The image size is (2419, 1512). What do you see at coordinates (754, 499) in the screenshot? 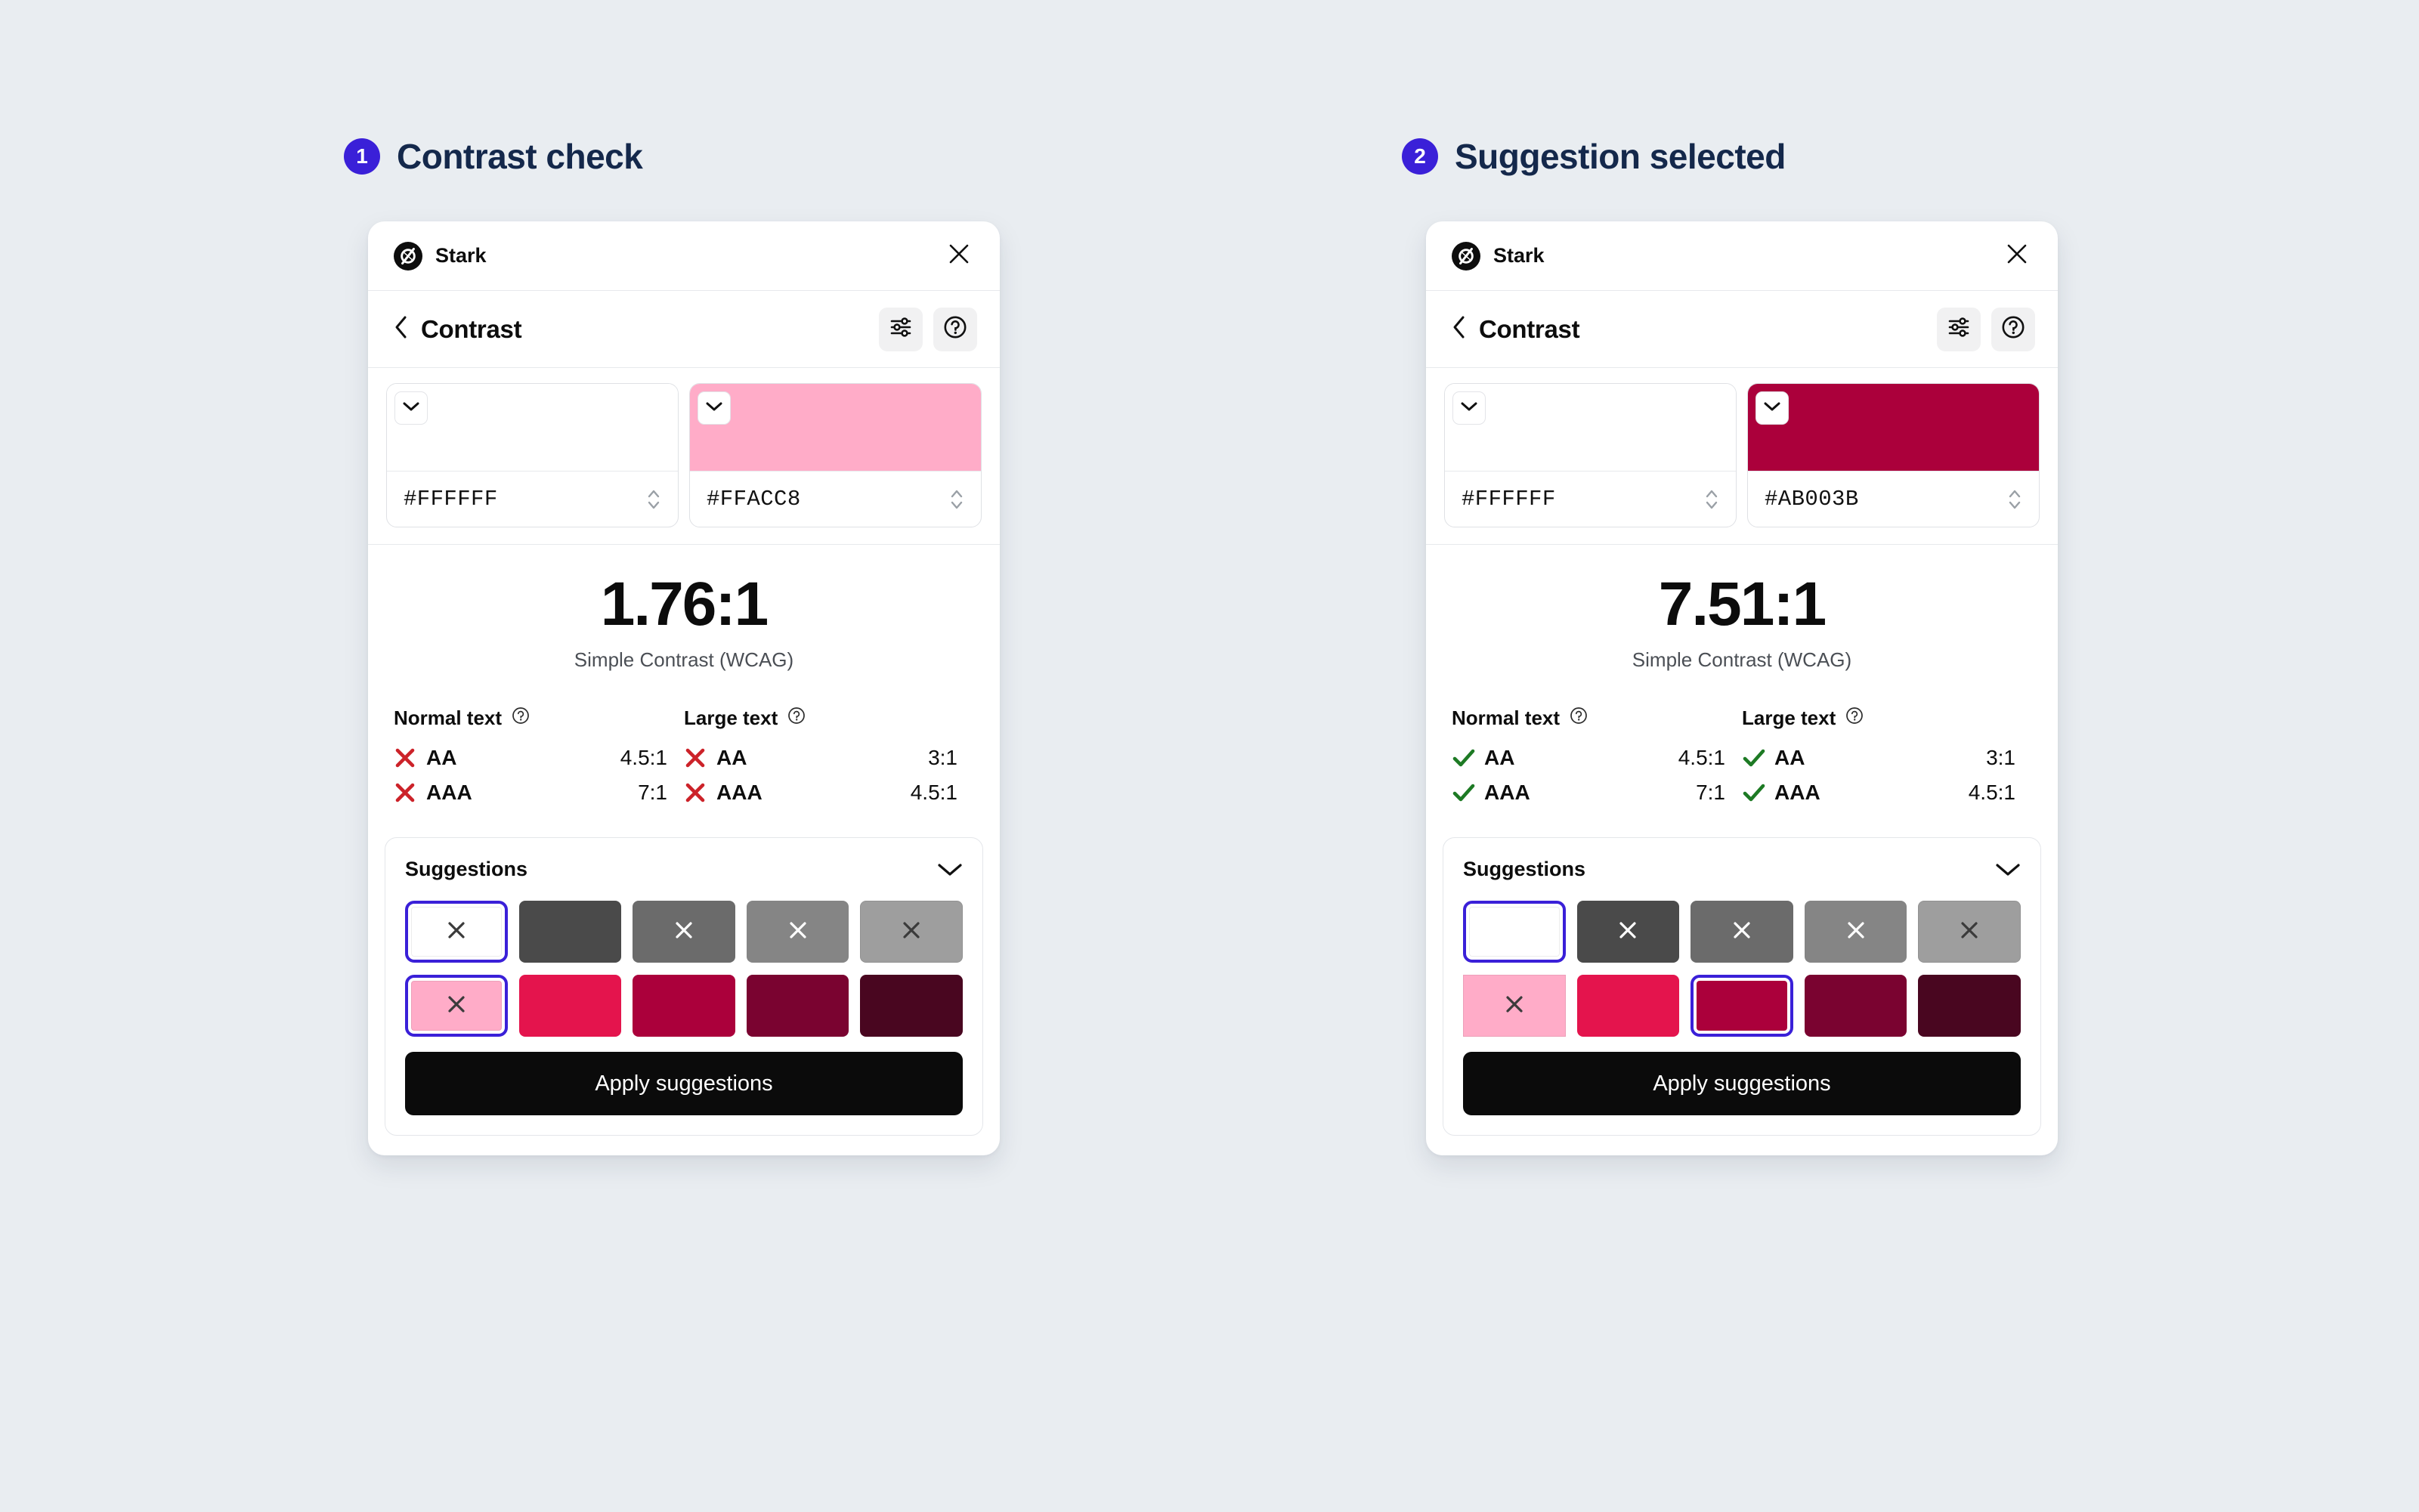
I see `hex-value: #FFACC8` at bounding box center [754, 499].